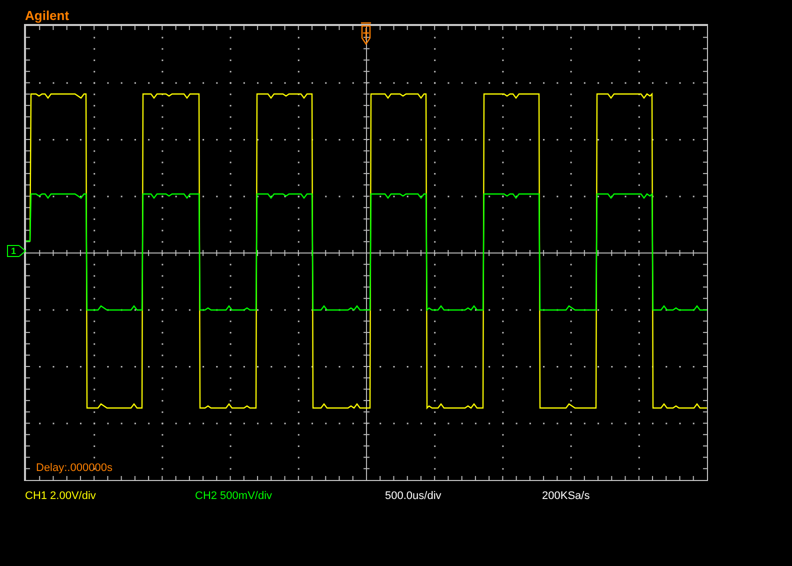  I want to click on scale-readout: CH2 500mV/div, so click(234, 496).